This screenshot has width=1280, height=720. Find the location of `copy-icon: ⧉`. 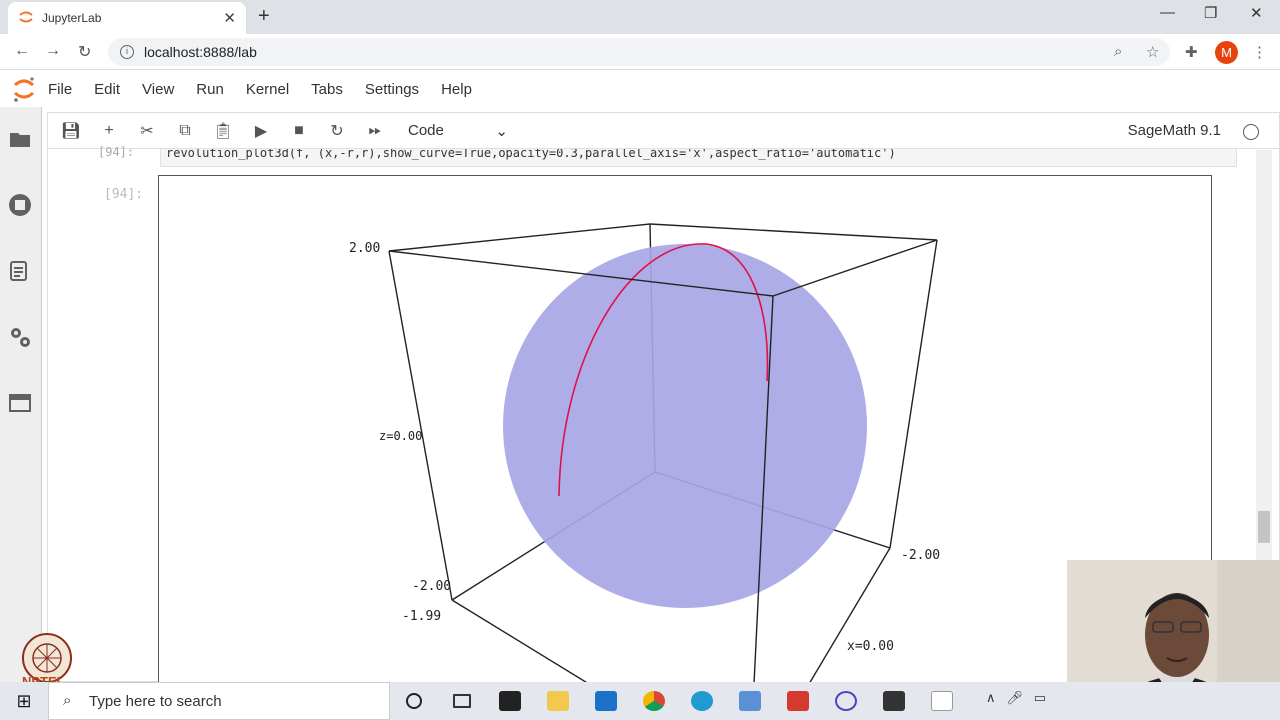

copy-icon: ⧉ is located at coordinates (185, 131).